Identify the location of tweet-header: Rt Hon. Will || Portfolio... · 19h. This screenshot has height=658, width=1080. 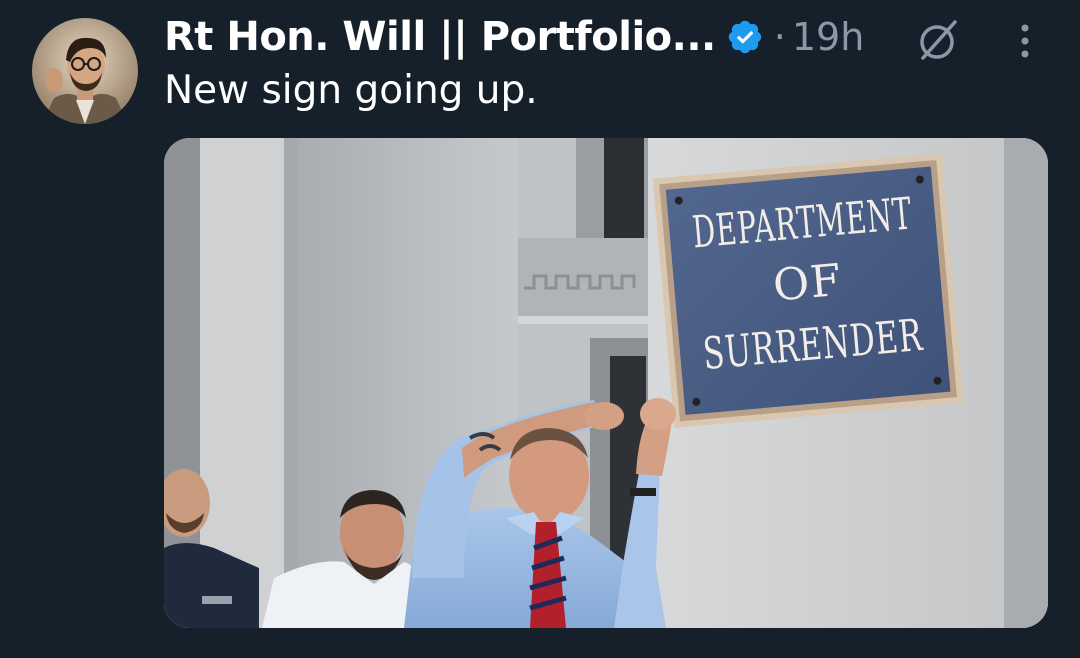
(514, 37).